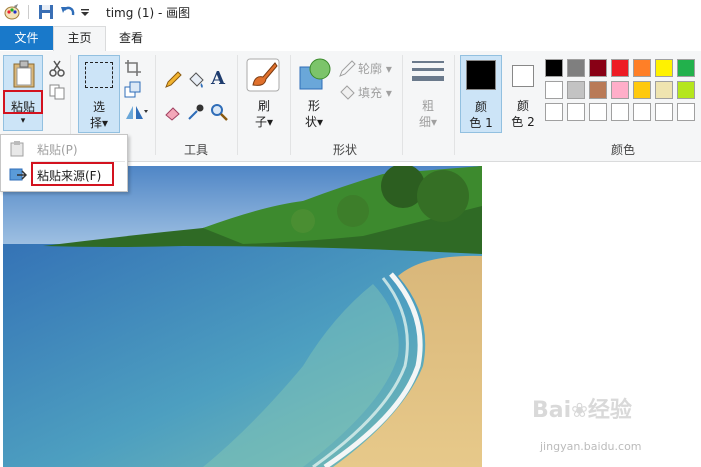  Describe the element at coordinates (481, 94) in the screenshot. I see `color1-button: 颜 色 1` at that location.